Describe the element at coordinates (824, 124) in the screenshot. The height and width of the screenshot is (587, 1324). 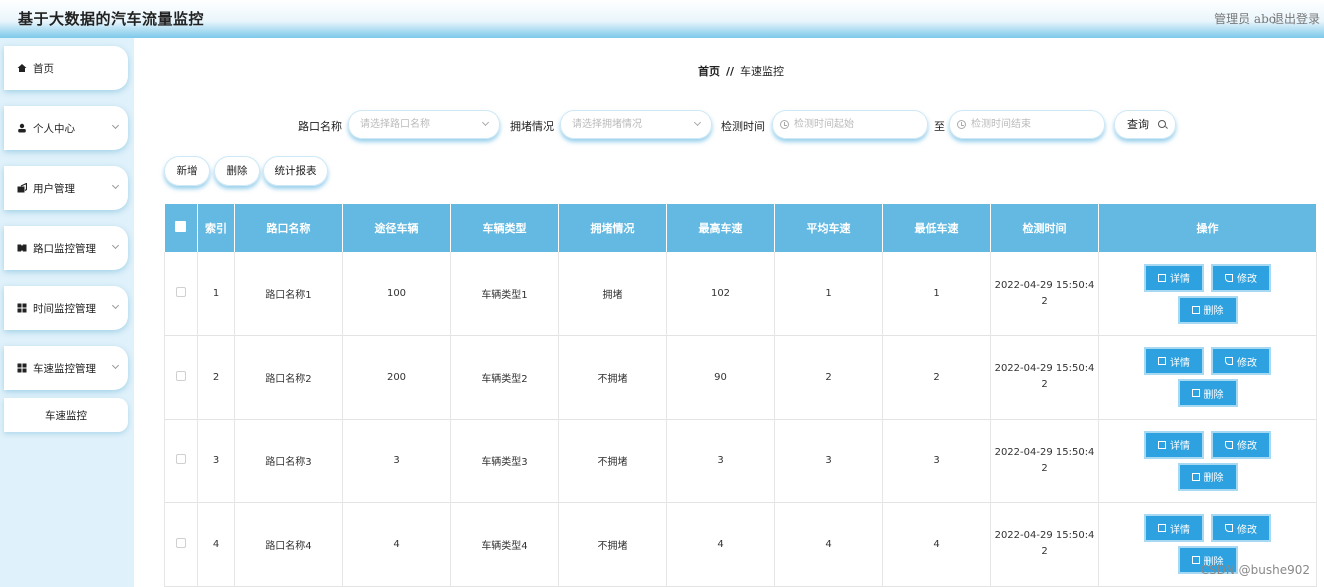
I see `time-start-placeholder: 检测时间起始` at that location.